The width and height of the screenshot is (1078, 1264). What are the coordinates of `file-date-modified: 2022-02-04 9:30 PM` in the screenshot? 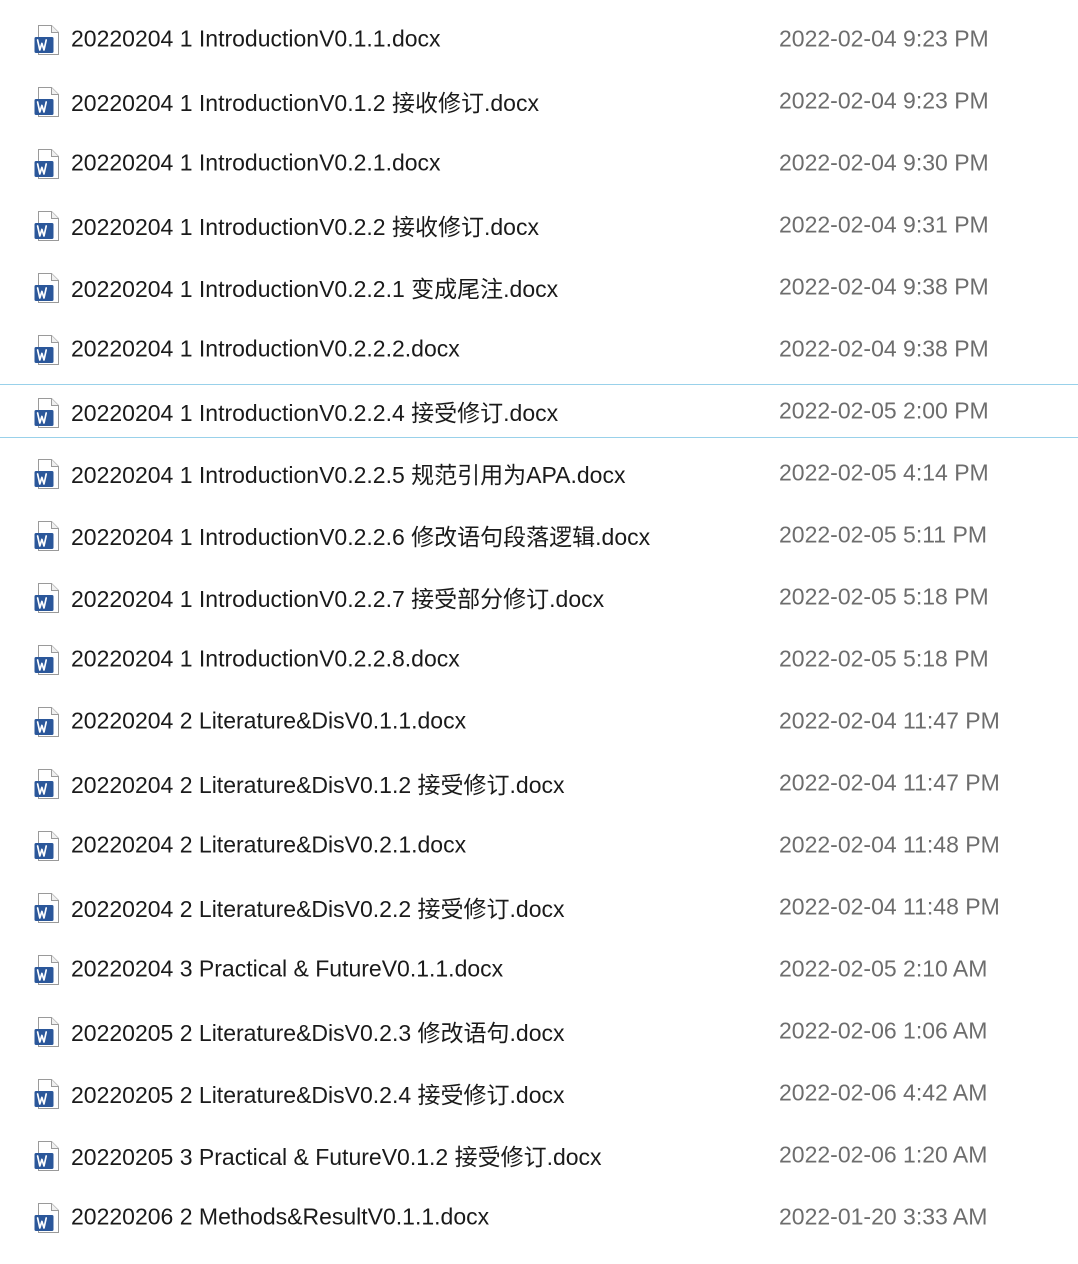 It's located at (884, 162).